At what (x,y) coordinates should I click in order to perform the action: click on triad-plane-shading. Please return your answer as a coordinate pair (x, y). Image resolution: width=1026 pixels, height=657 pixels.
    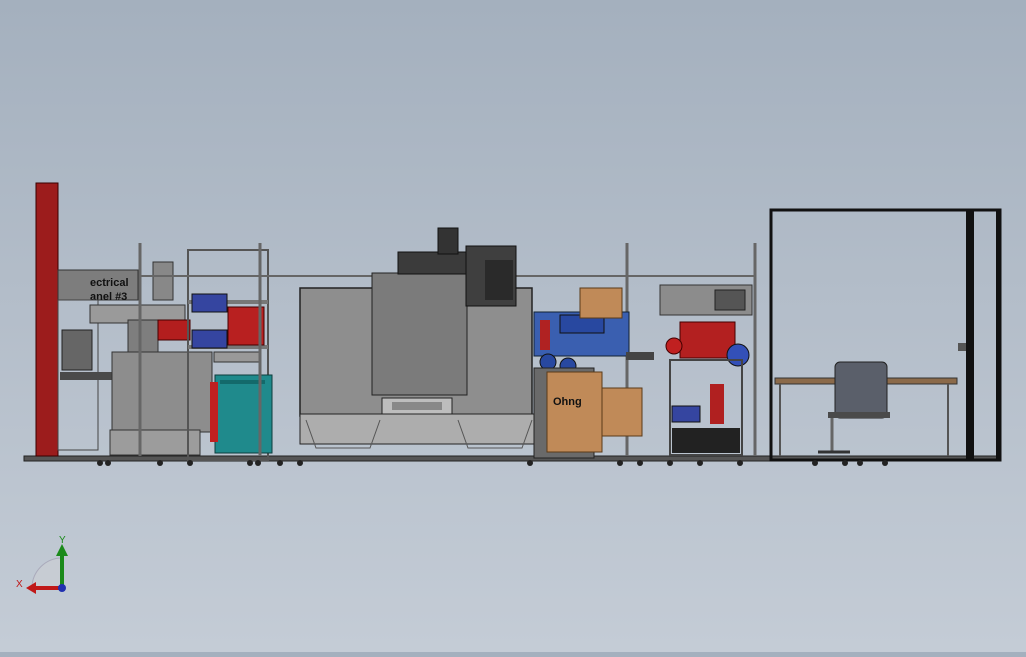
    Looking at the image, I should click on (47, 573).